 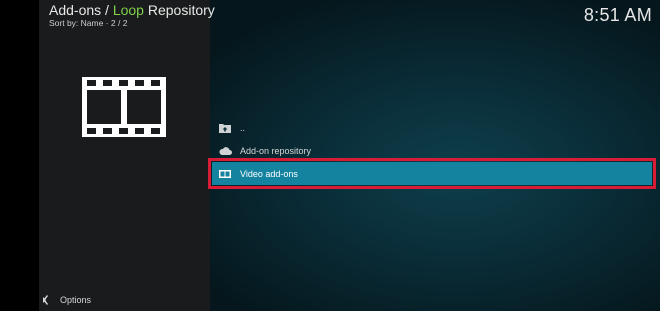 I want to click on breadcrumb: Add-ons / Loop Repository, so click(x=132, y=10).